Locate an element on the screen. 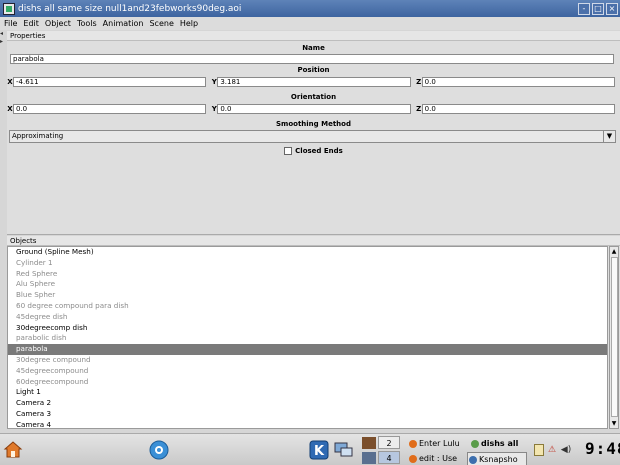  close-button: × is located at coordinates (612, 8).